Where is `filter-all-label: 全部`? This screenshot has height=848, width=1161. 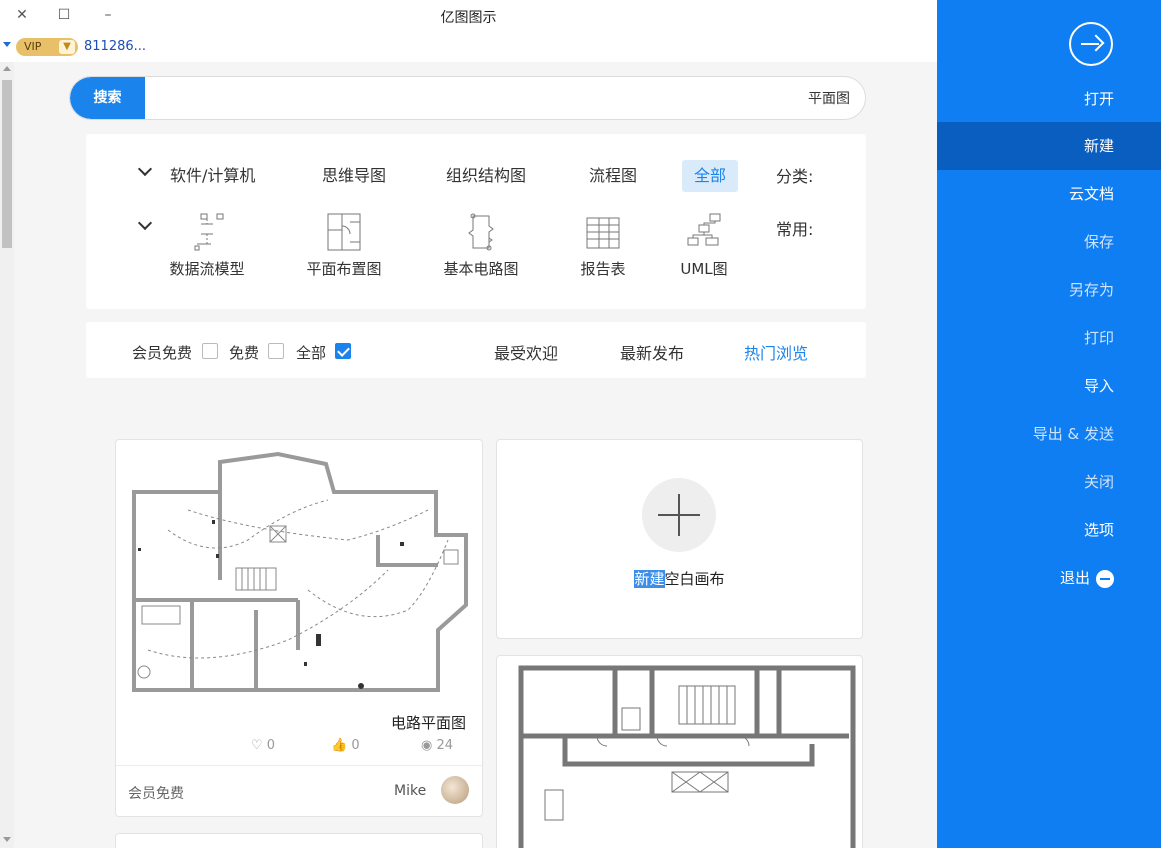 filter-all-label: 全部 is located at coordinates (311, 353).